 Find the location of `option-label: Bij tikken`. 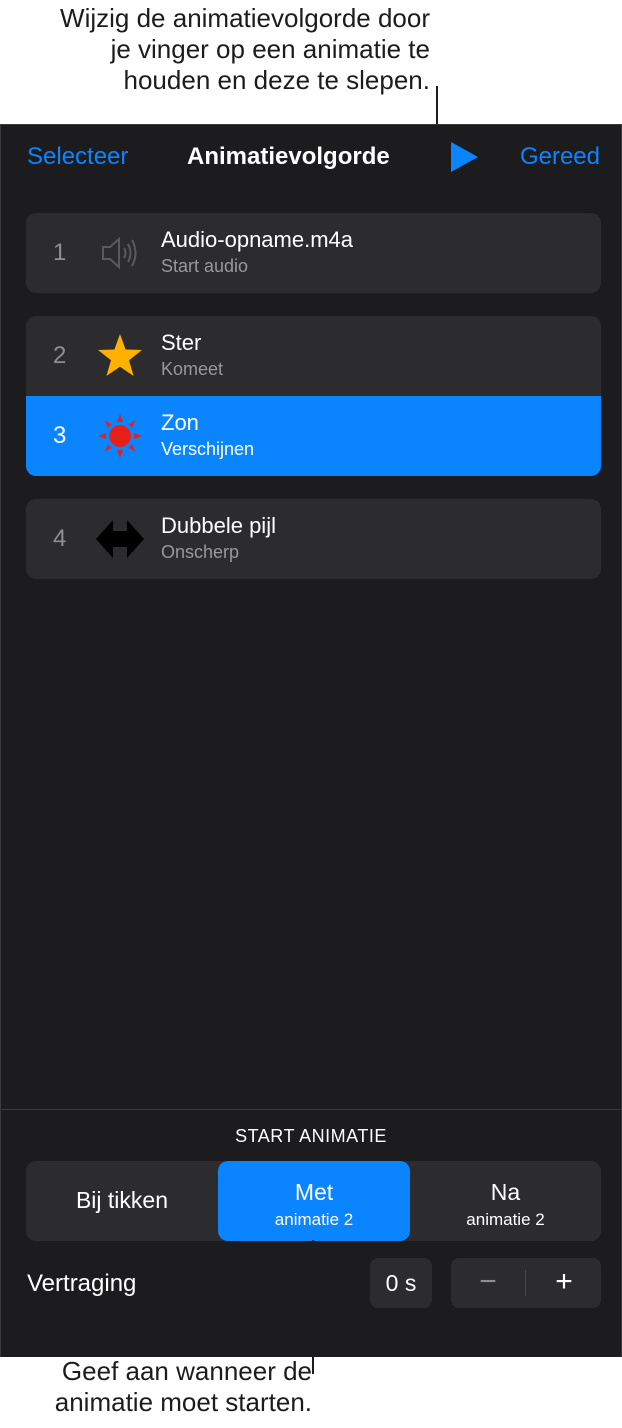

option-label: Bij tikken is located at coordinates (122, 1200).